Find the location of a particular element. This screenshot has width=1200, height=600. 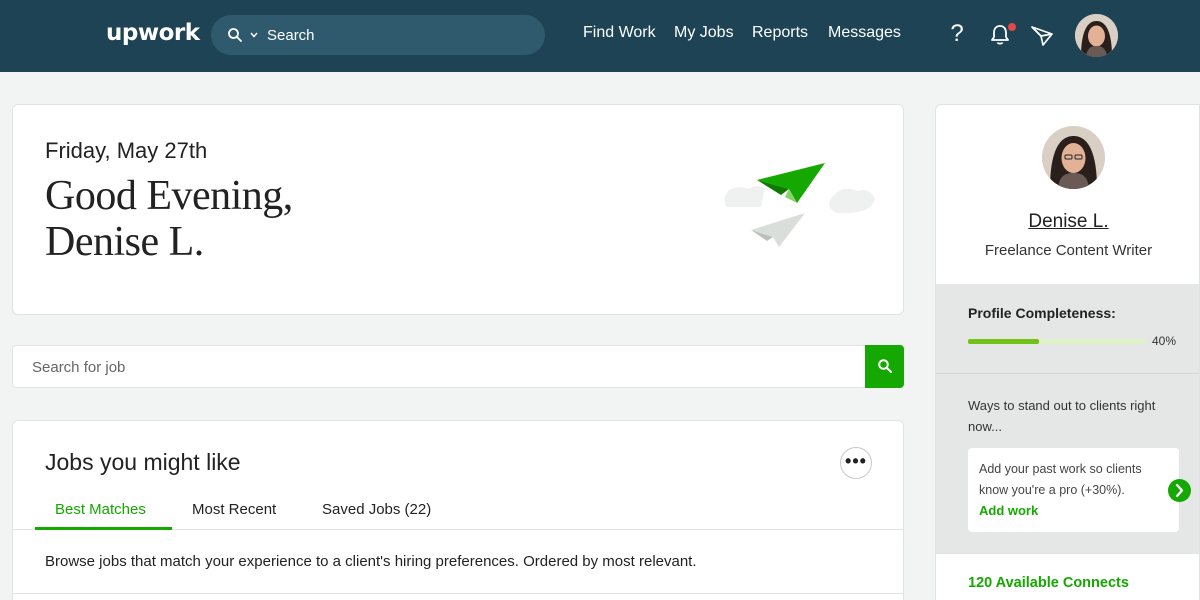

section-divider is located at coordinates (1067, 373).